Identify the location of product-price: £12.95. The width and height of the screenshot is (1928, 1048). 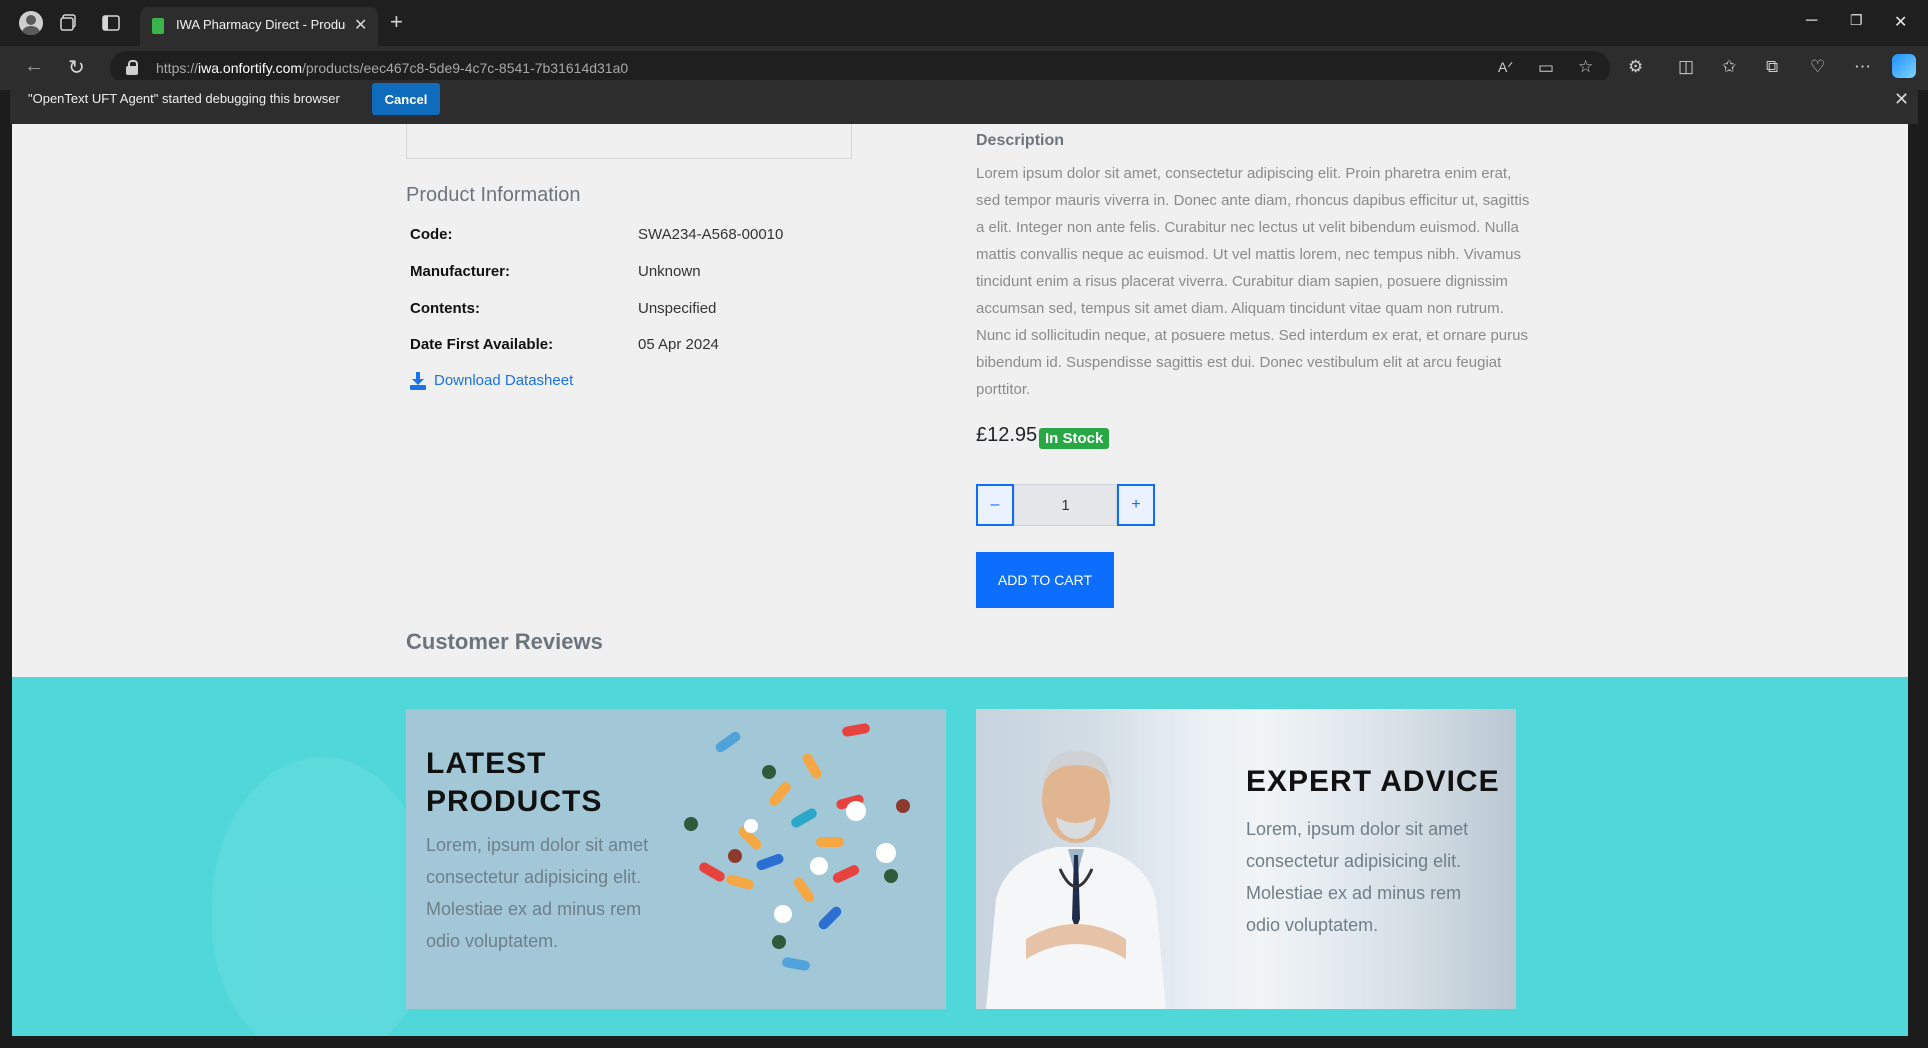
(1007, 435).